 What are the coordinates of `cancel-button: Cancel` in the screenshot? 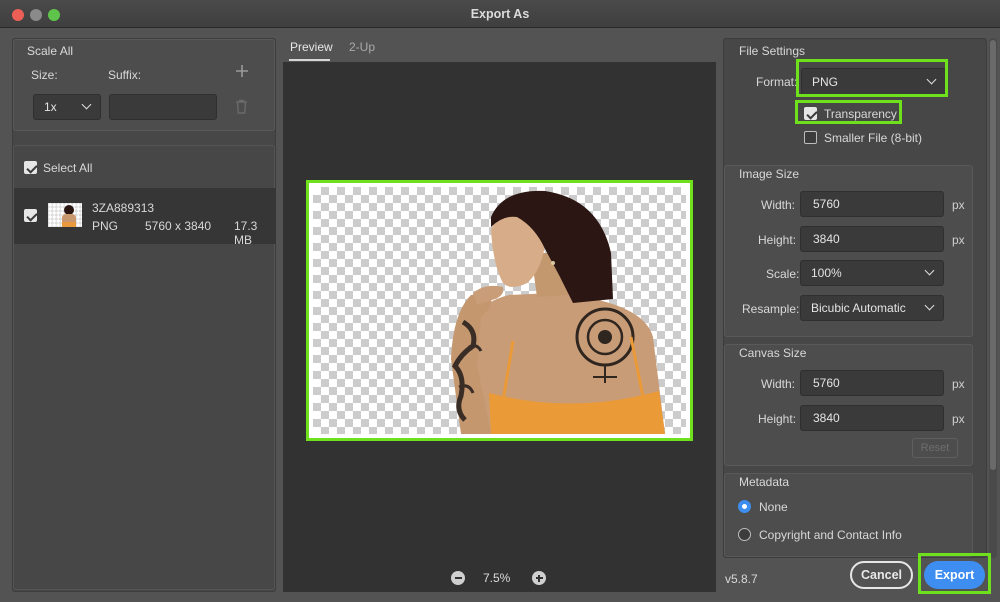 It's located at (881, 575).